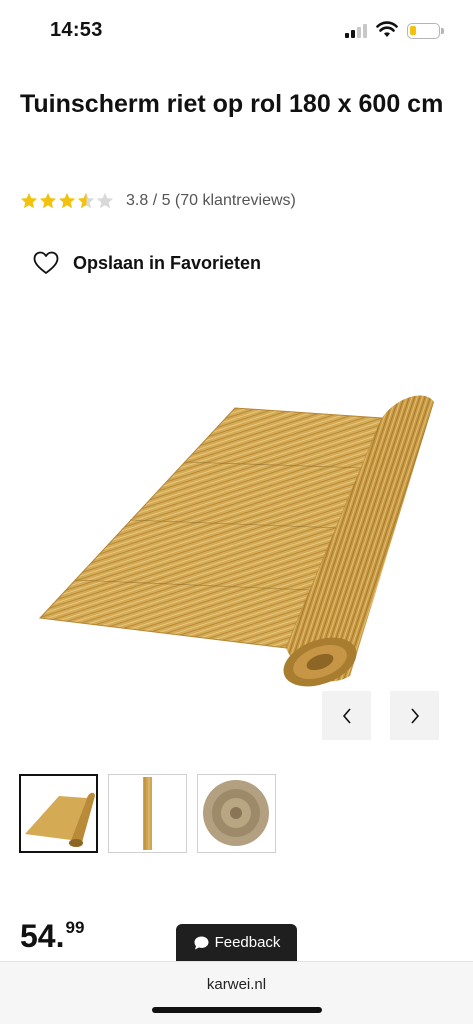 Image resolution: width=473 pixels, height=1024 pixels. Describe the element at coordinates (76, 30) in the screenshot. I see `status-time: 14:53` at that location.